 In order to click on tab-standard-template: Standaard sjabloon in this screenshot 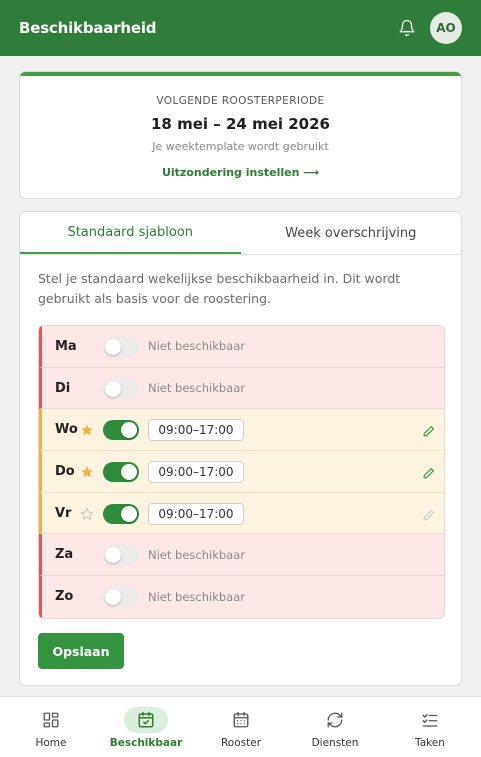, I will do `click(130, 233)`.